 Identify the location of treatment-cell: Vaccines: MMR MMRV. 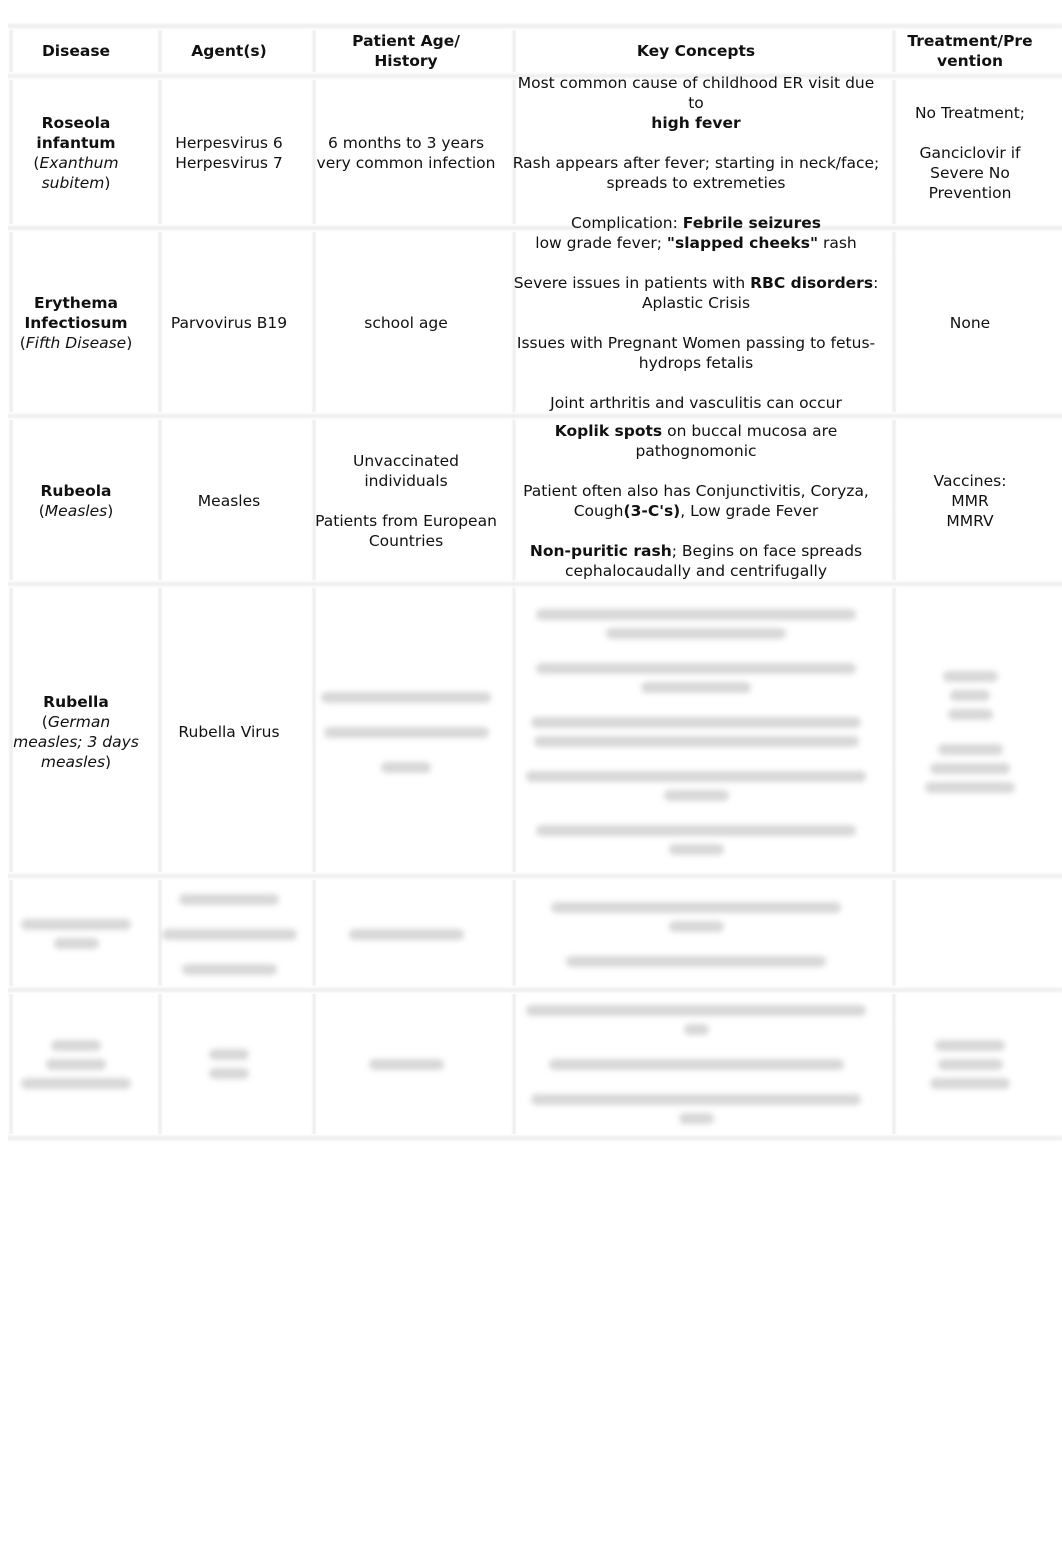
(970, 501).